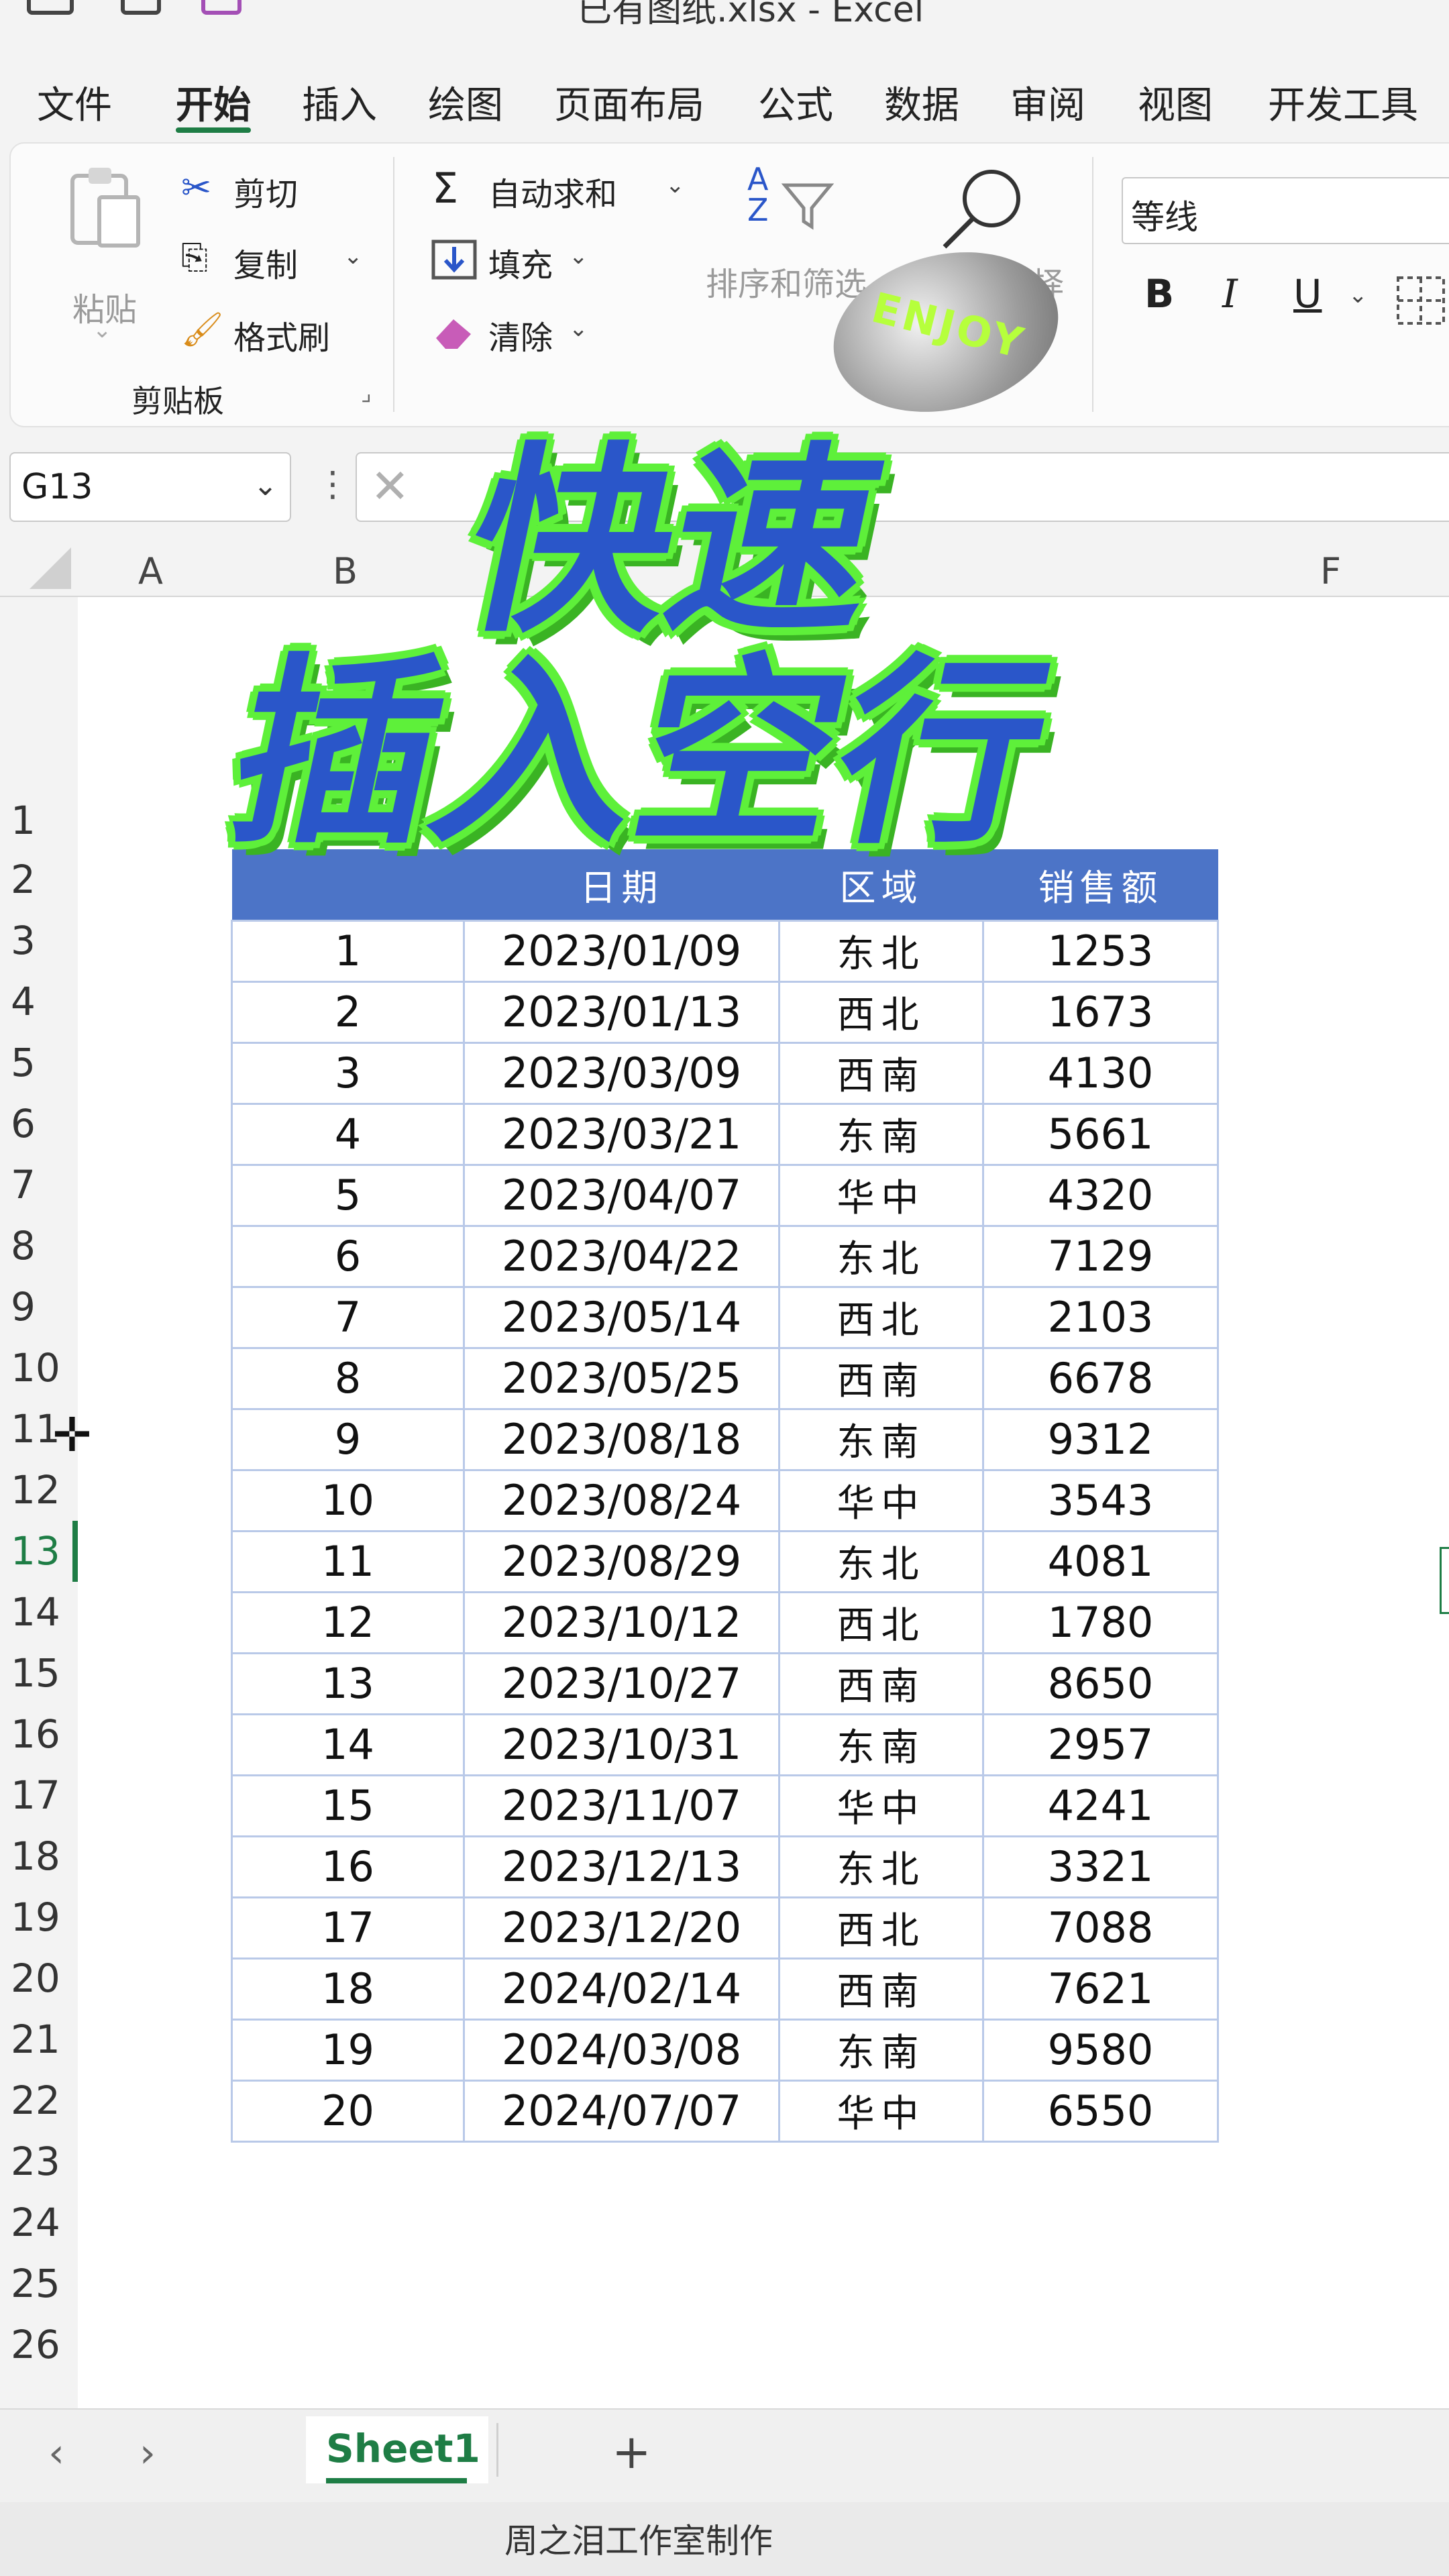 This screenshot has width=1449, height=2576. What do you see at coordinates (348, 1744) in the screenshot?
I see `cell-index: 14` at bounding box center [348, 1744].